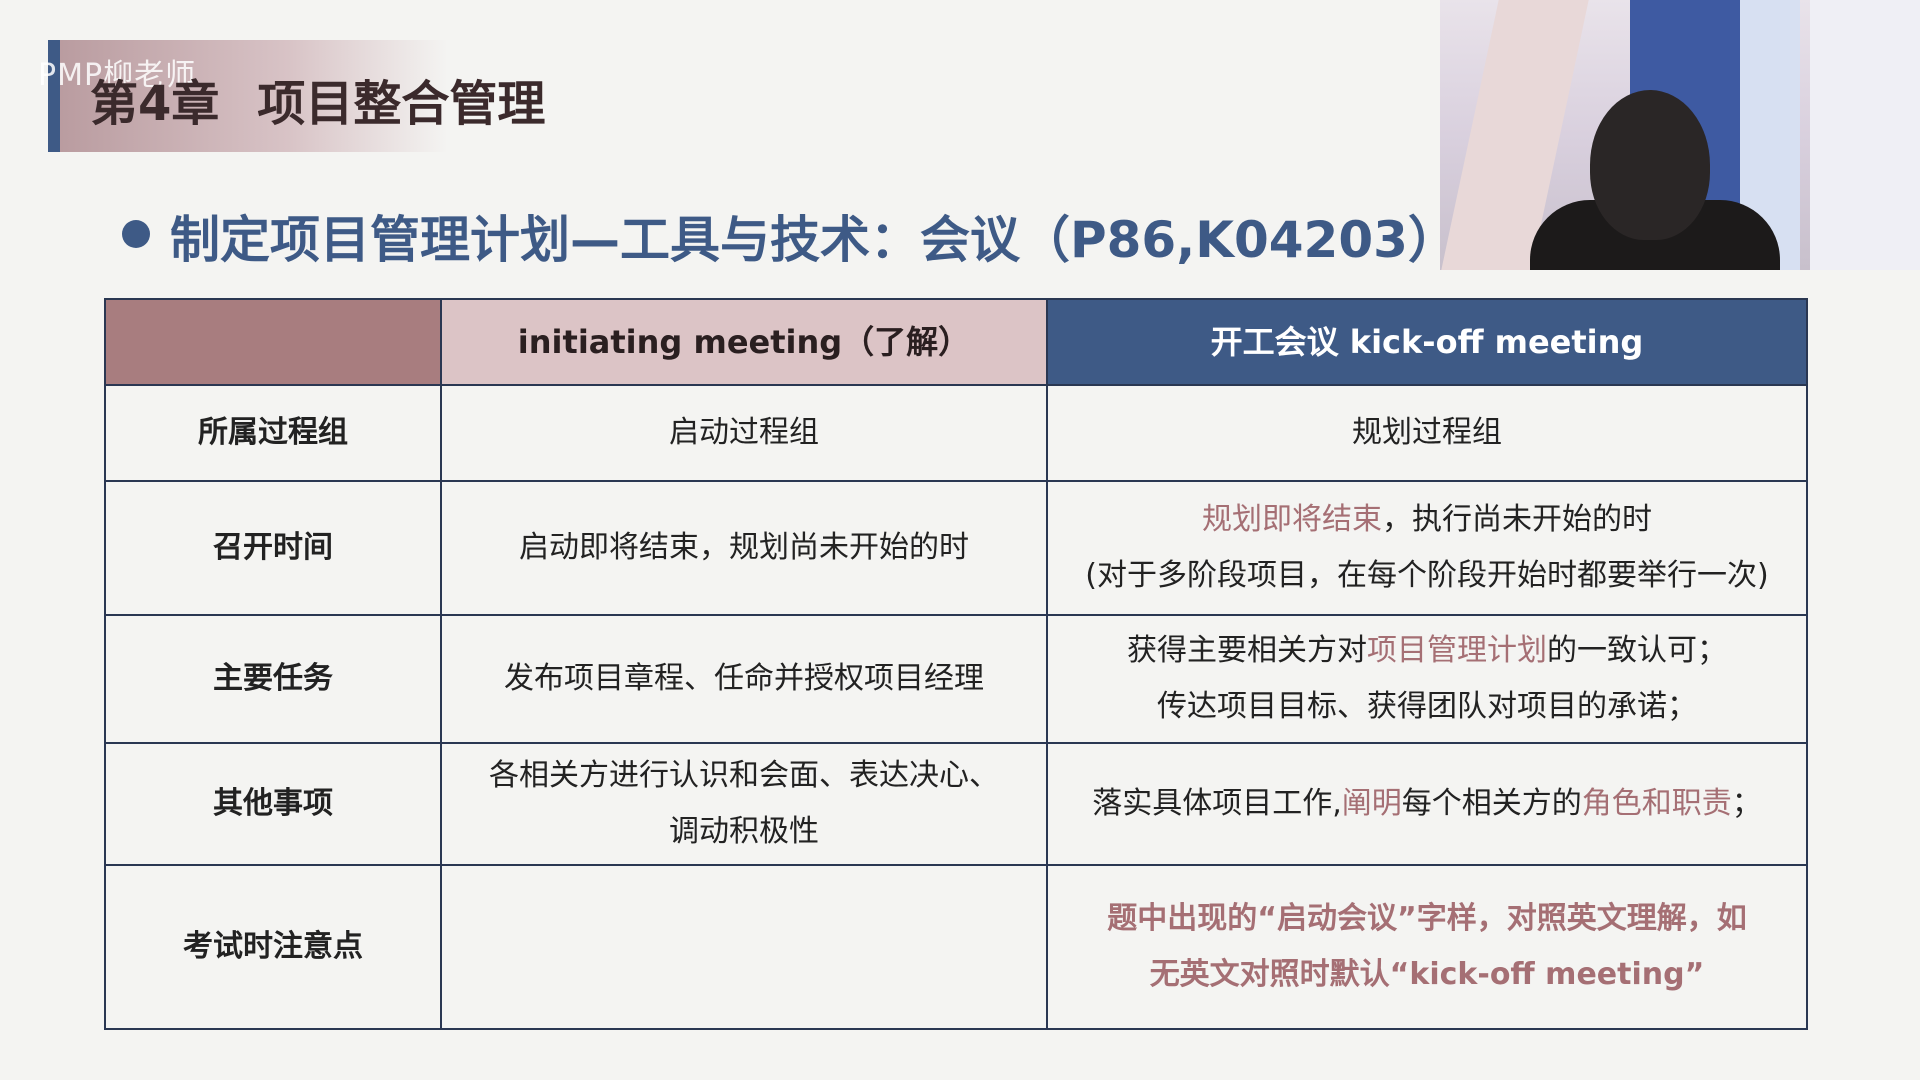 The image size is (1920, 1080). What do you see at coordinates (1637, 650) in the screenshot?
I see `kickoff-tasks-post: 的一致认可；` at bounding box center [1637, 650].